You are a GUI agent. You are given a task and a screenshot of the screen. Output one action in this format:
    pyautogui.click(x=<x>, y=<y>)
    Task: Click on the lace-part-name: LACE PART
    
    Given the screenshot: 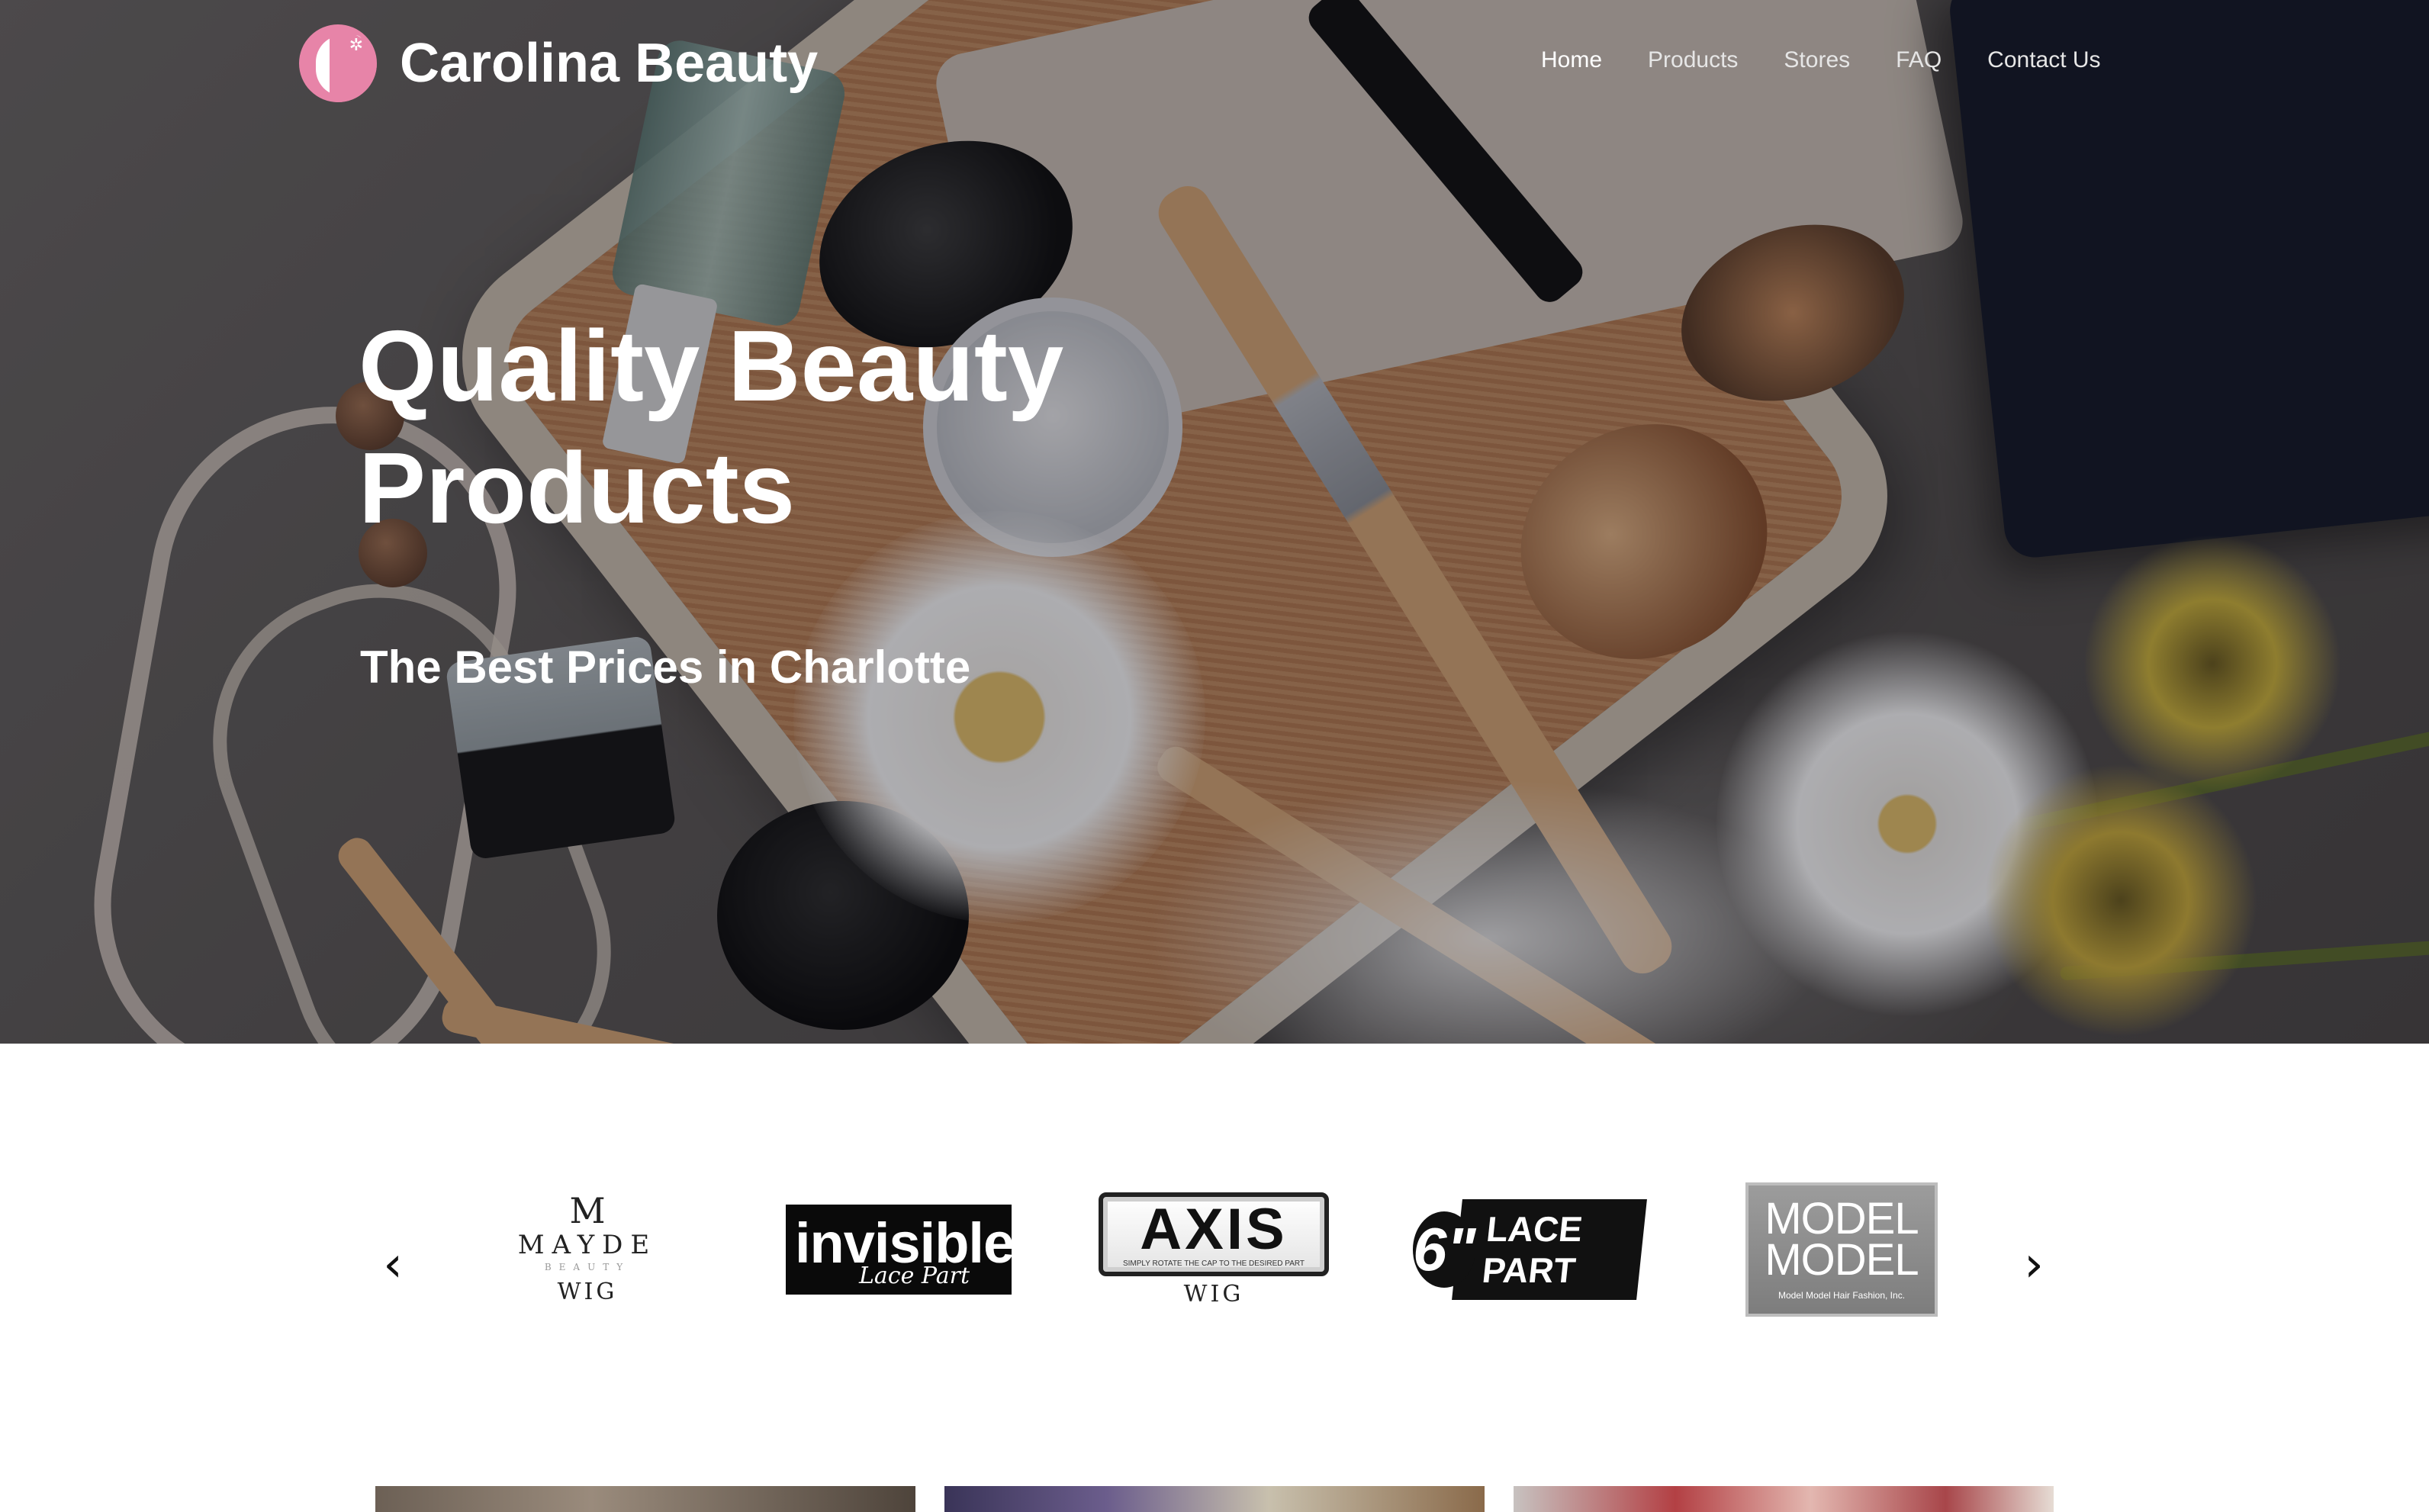 What is the action you would take?
    pyautogui.click(x=1549, y=1249)
    